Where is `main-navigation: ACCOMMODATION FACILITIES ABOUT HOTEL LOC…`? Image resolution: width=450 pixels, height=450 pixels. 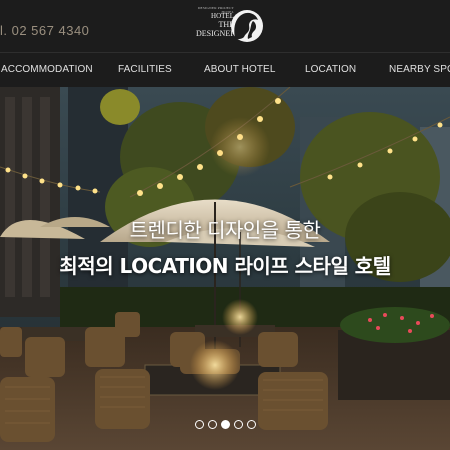
main-navigation: ACCOMMODATION FACILITIES ABOUT HOTEL LOC… is located at coordinates (225, 70).